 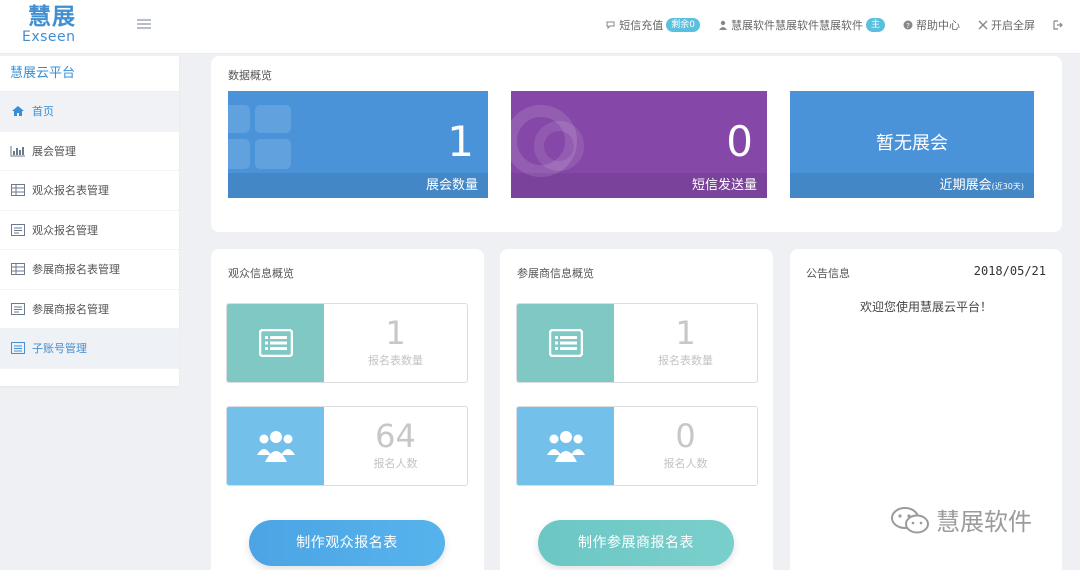 What do you see at coordinates (261, 273) in the screenshot?
I see `audience-title: 观众信息概览` at bounding box center [261, 273].